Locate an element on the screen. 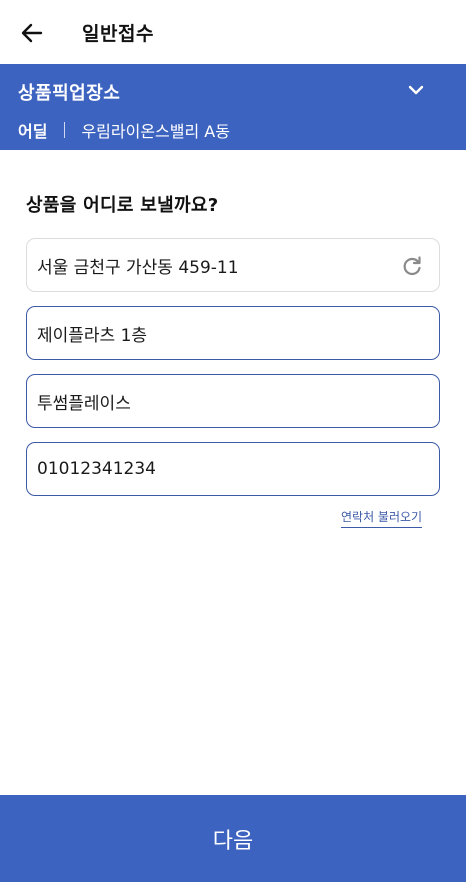  next-button: 다음 is located at coordinates (233, 838).